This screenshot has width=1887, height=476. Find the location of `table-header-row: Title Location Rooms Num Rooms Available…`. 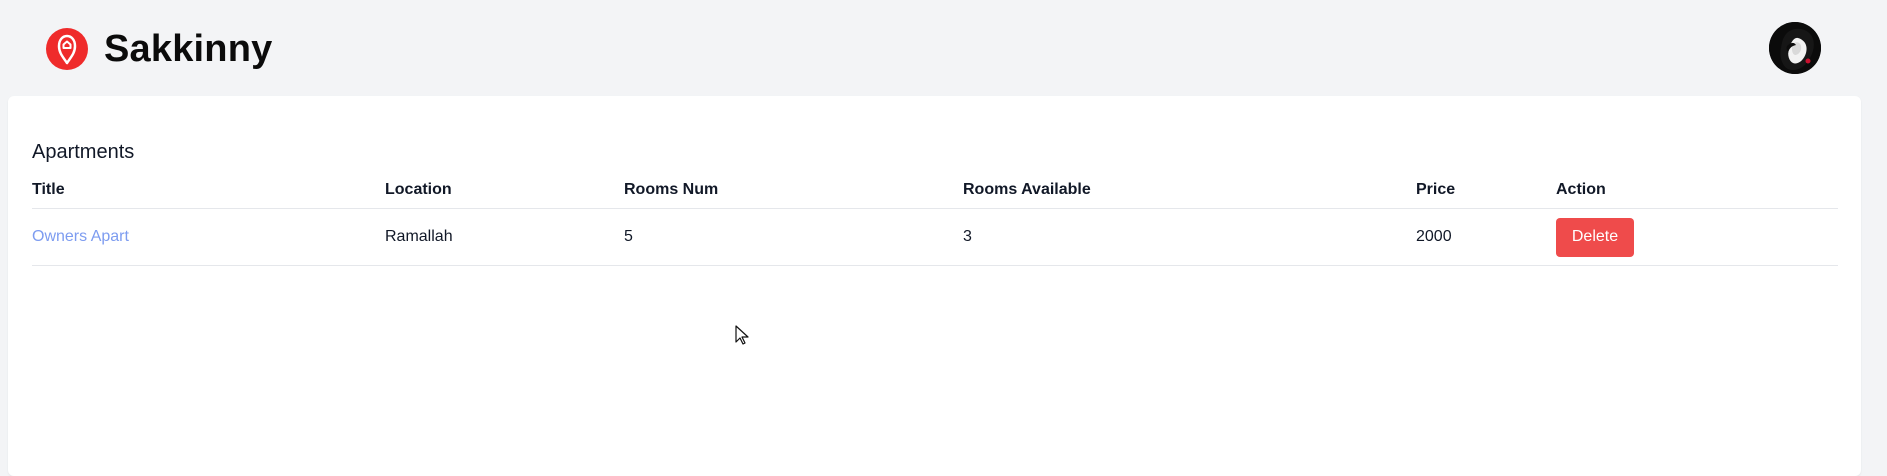

table-header-row: Title Location Rooms Num Rooms Available… is located at coordinates (935, 190).